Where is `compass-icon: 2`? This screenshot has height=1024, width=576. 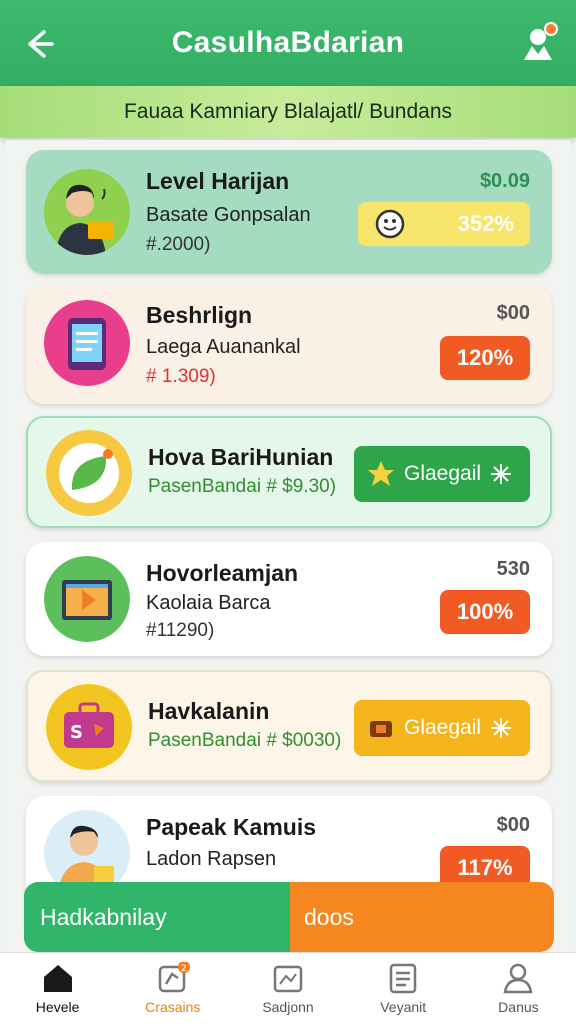
compass-icon: 2 is located at coordinates (174, 977).